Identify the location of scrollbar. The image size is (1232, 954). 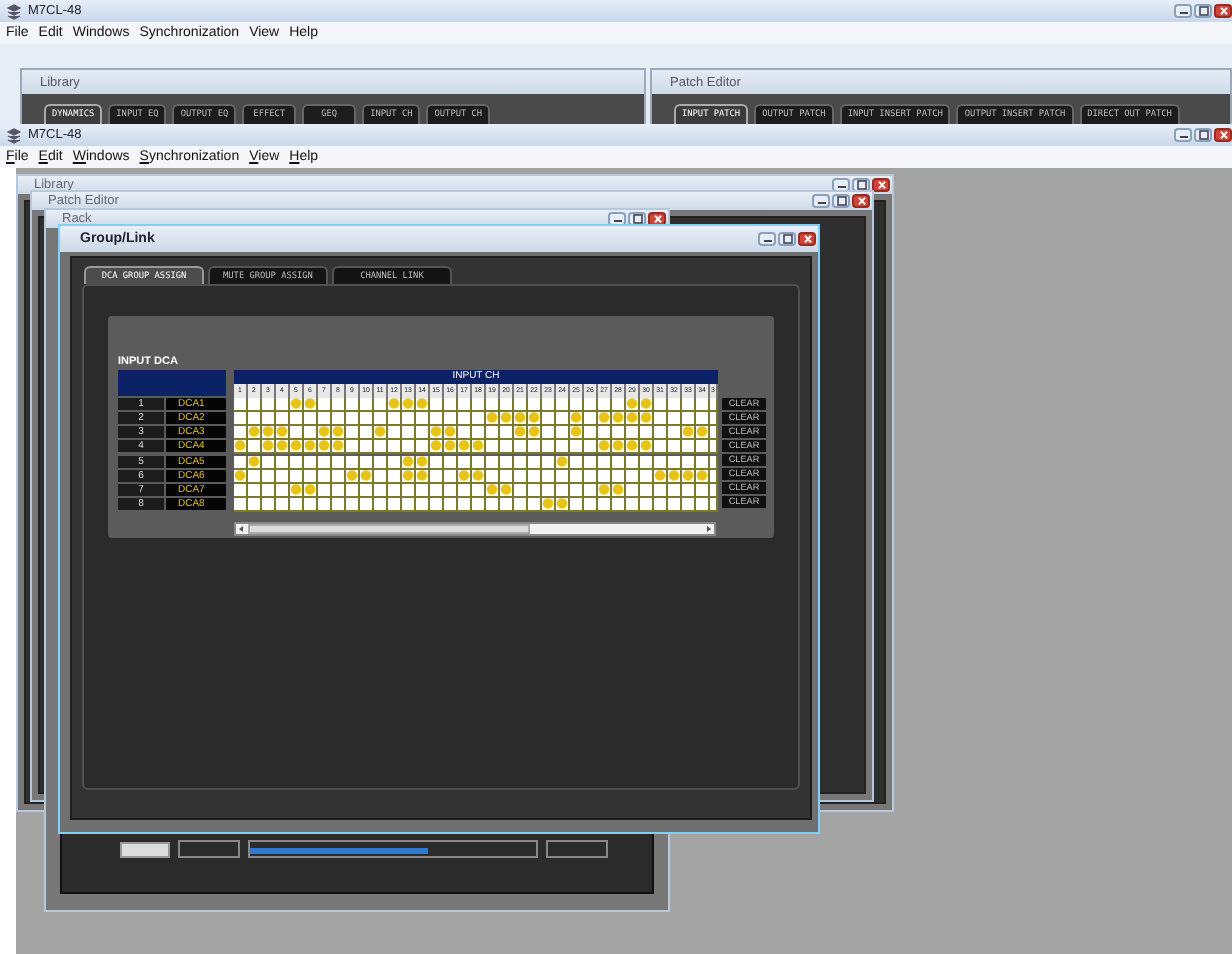
(475, 529).